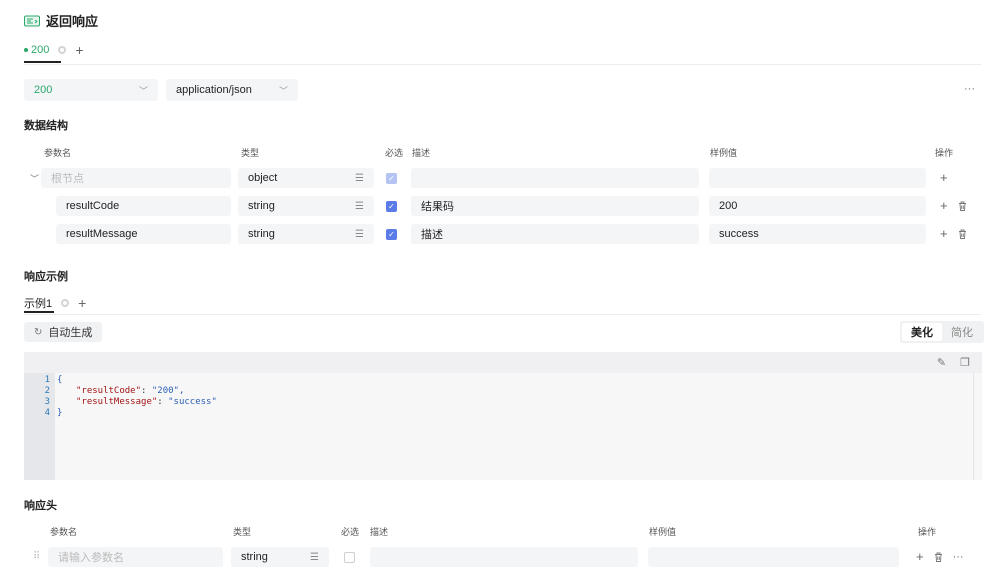 Image resolution: width=989 pixels, height=569 pixels. I want to click on param-example-field: 200, so click(817, 206).